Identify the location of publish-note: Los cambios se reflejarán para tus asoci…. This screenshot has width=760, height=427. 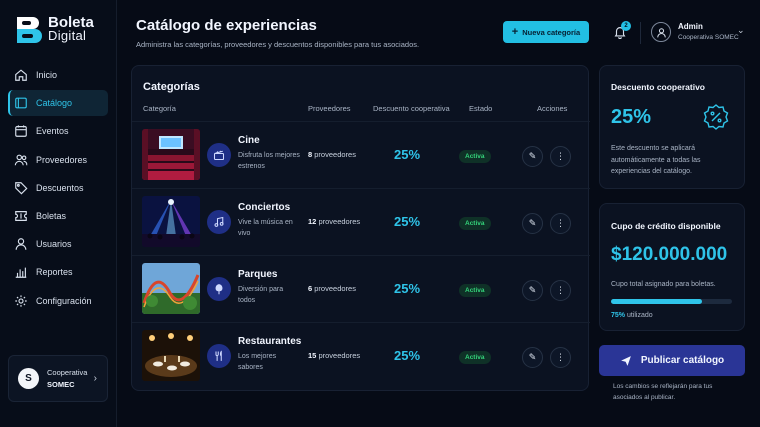
(663, 392).